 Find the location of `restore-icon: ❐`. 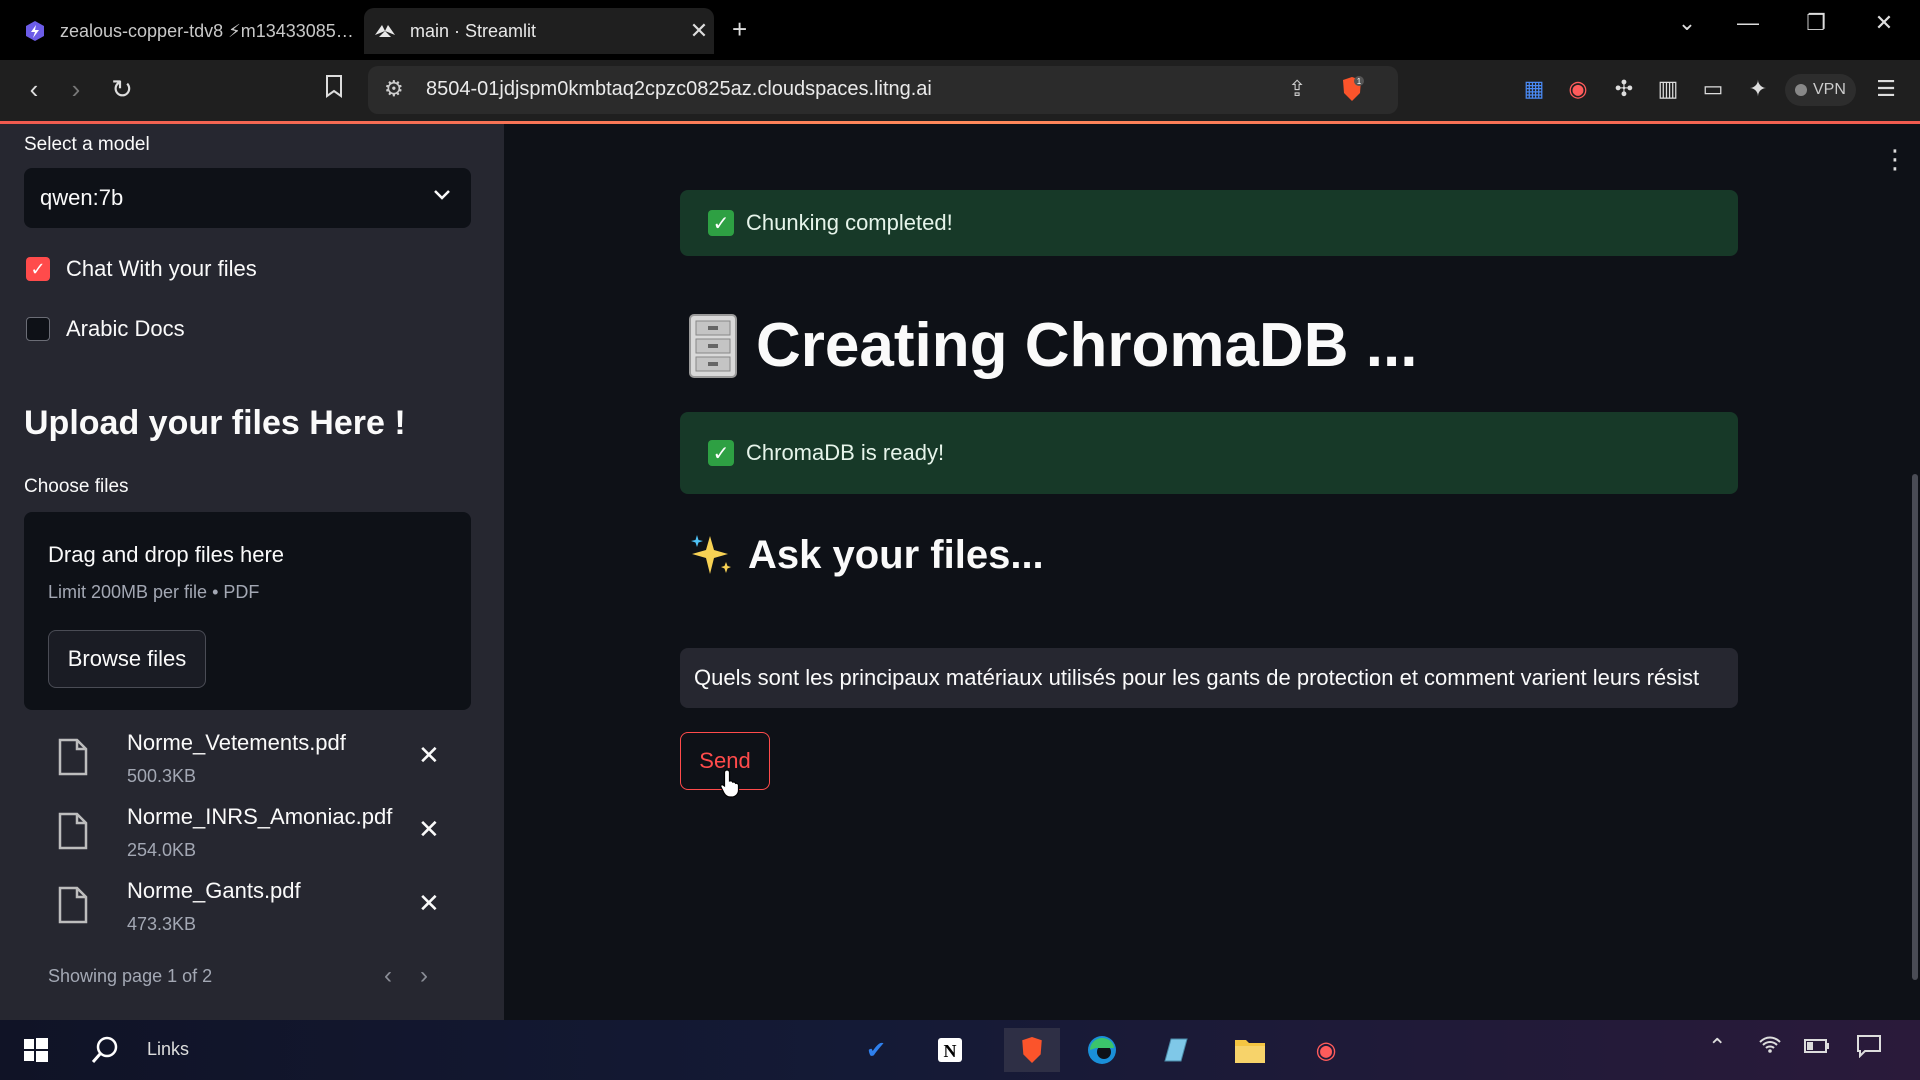

restore-icon: ❐ is located at coordinates (1816, 23).